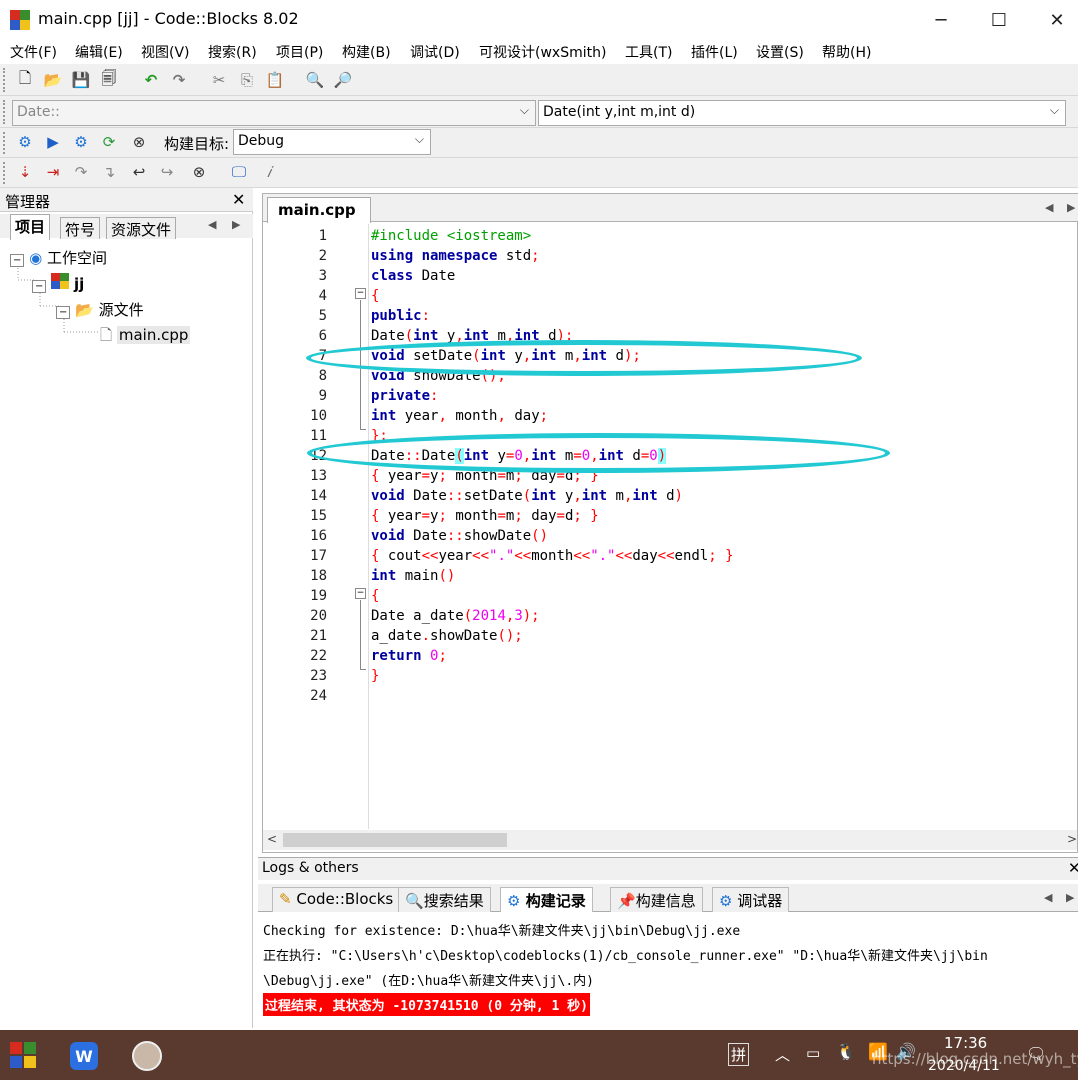 The image size is (1078, 1080). Describe the element at coordinates (81, 172) in the screenshot. I see `next-line-icon: ↷` at that location.